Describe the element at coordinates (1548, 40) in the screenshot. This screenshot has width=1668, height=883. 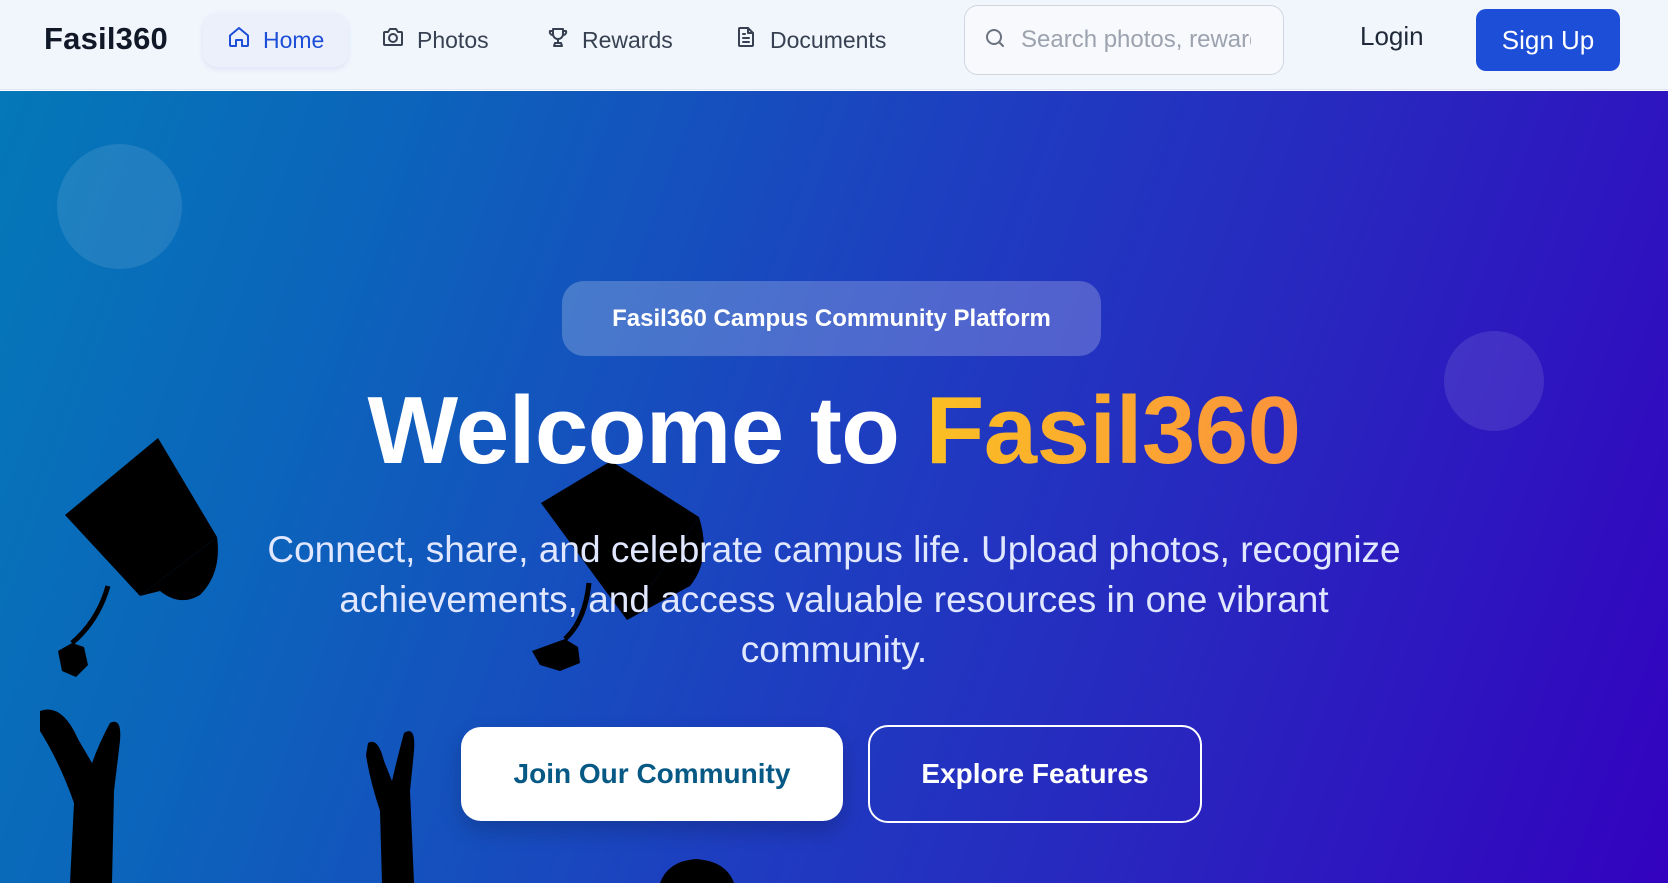
I see `signup-button: Sign Up` at that location.